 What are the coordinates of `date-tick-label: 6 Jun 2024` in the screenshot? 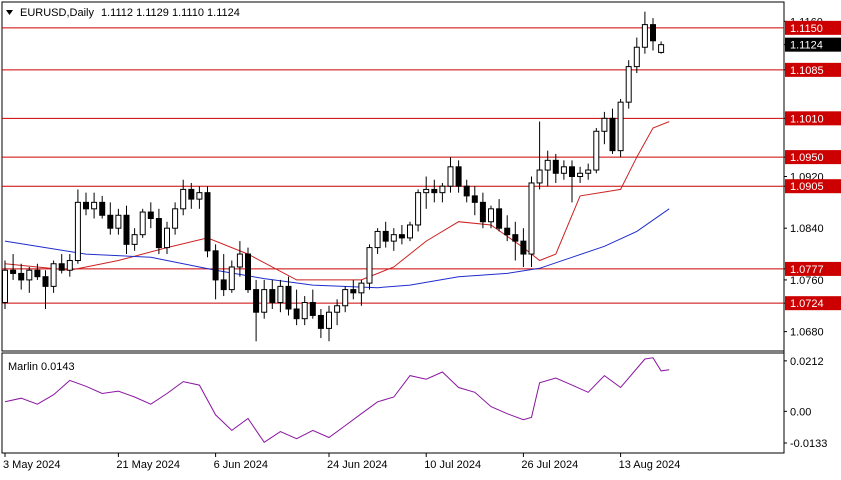 It's located at (241, 465).